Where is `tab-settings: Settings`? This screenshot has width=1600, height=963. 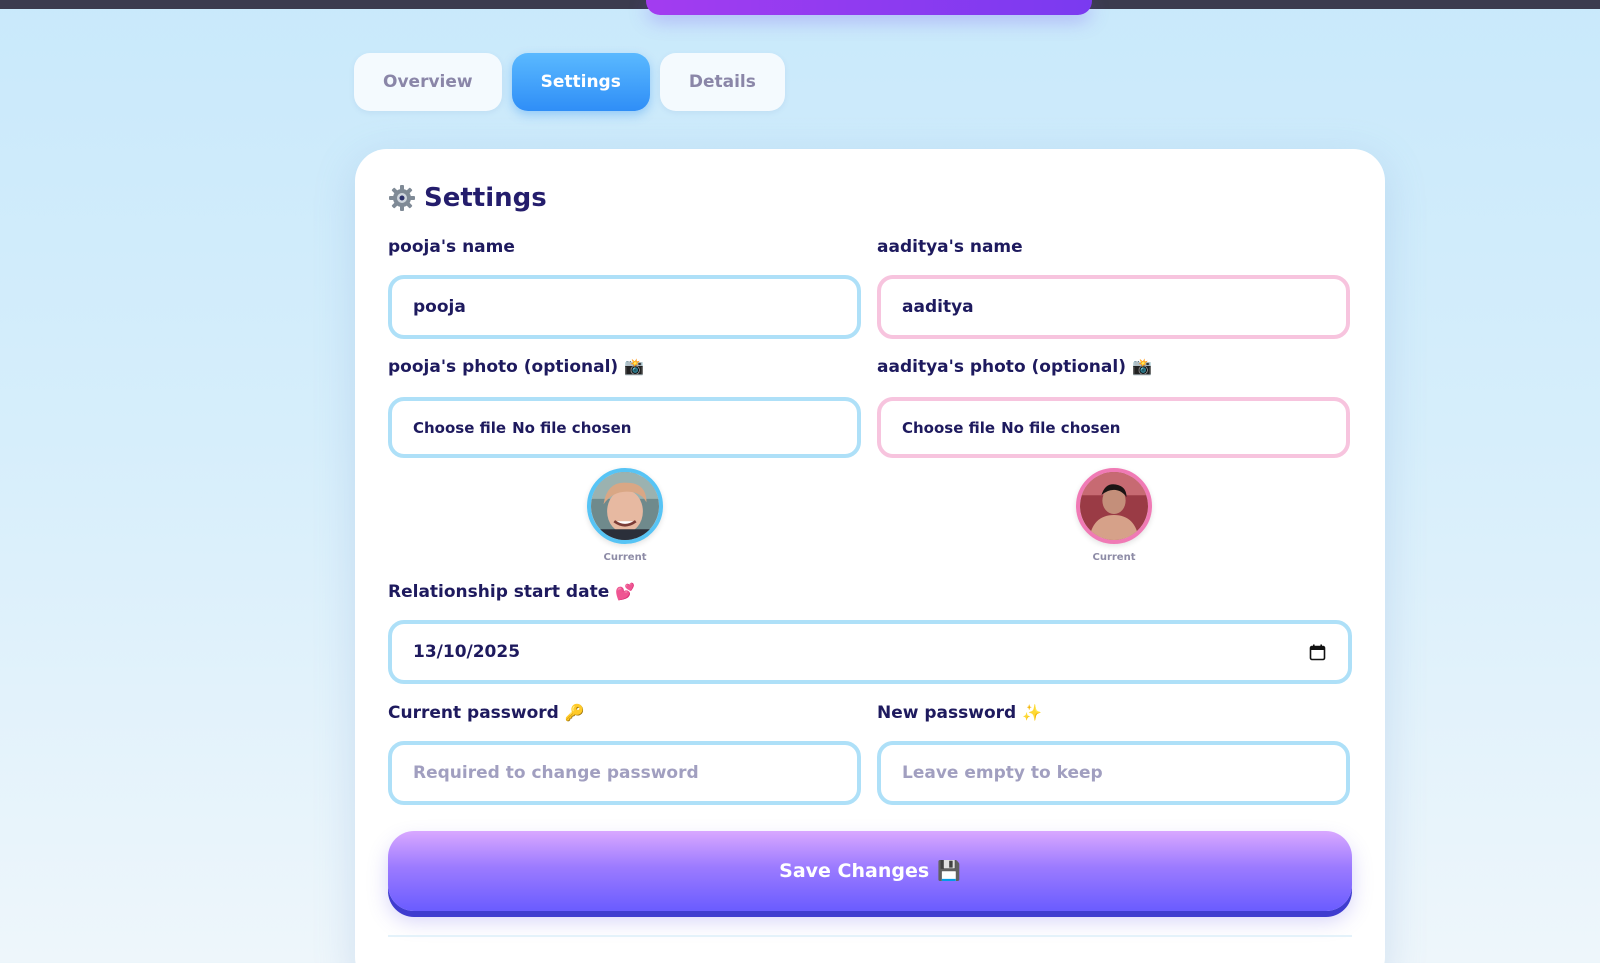 tab-settings: Settings is located at coordinates (580, 82).